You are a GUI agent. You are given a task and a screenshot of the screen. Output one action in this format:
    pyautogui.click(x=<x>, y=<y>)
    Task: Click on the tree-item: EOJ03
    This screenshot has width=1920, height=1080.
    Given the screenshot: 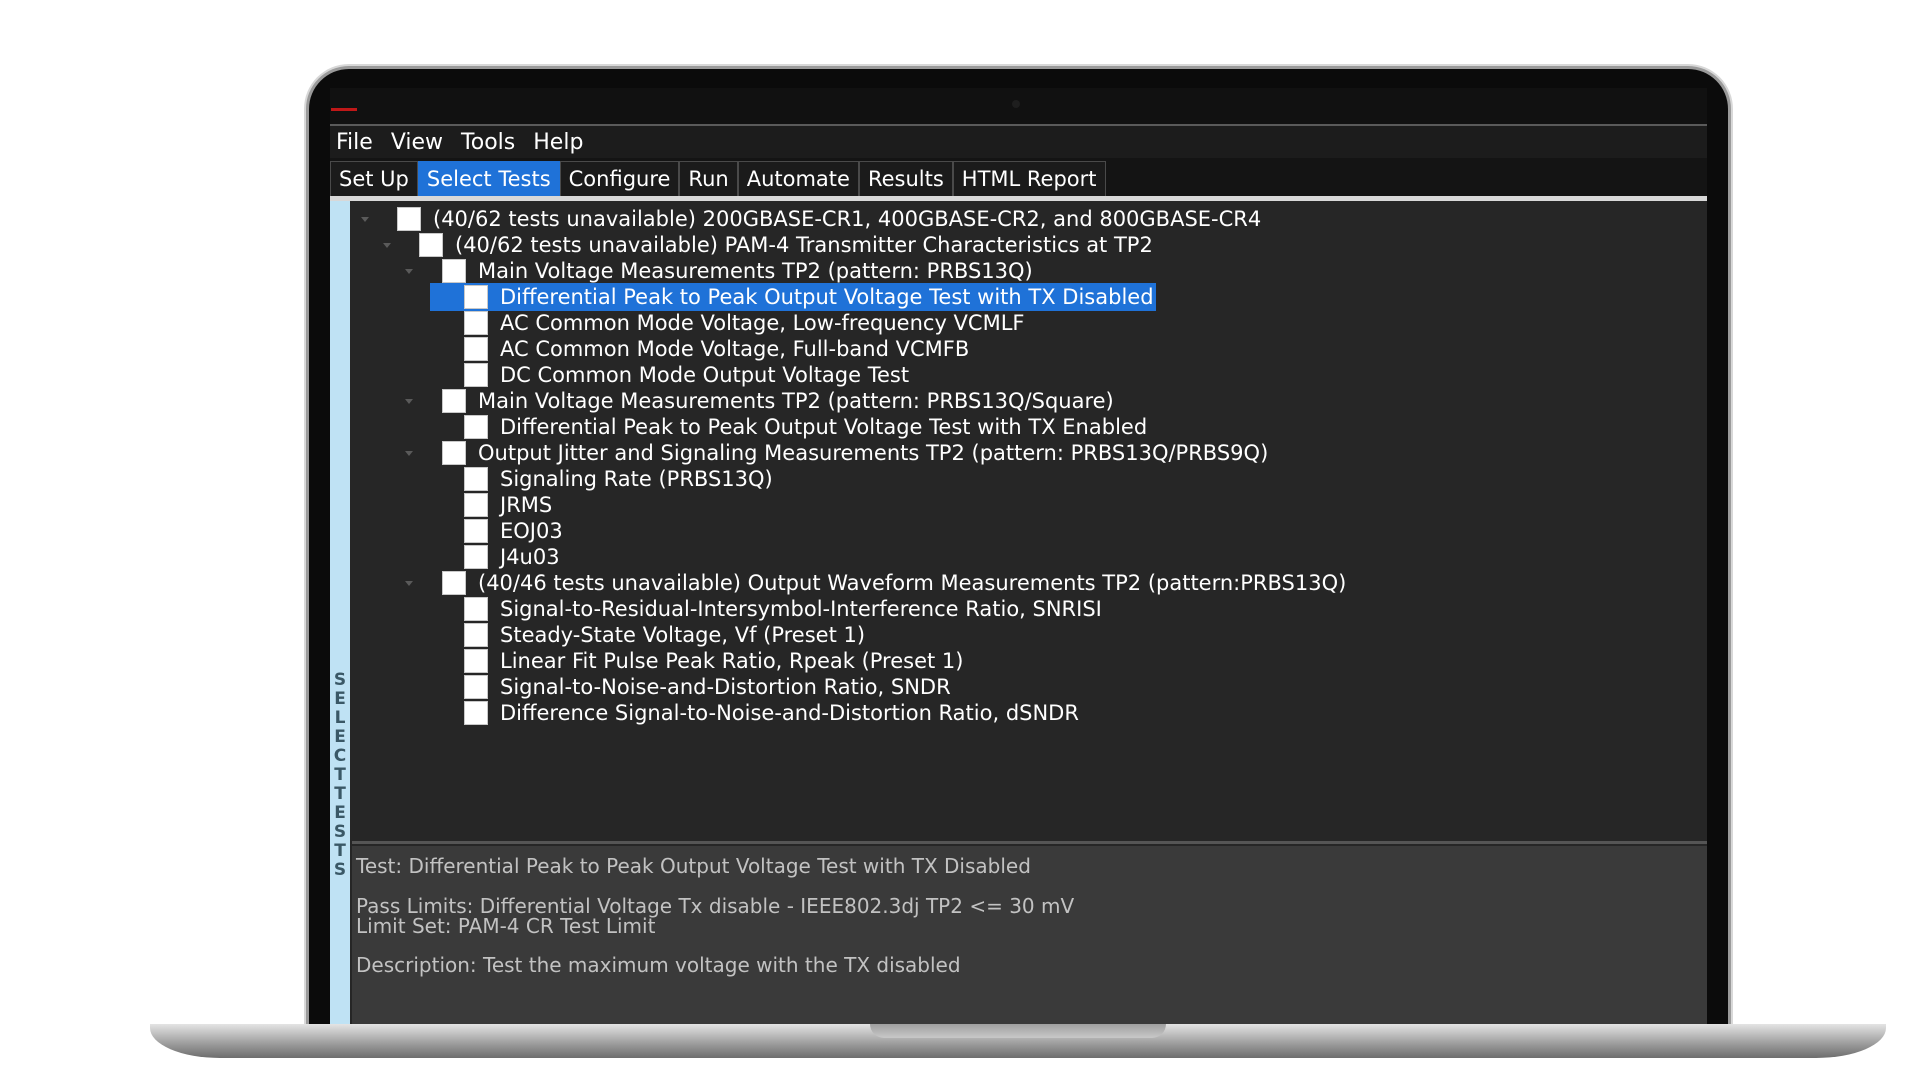 What is the action you would take?
    pyautogui.click(x=513, y=531)
    